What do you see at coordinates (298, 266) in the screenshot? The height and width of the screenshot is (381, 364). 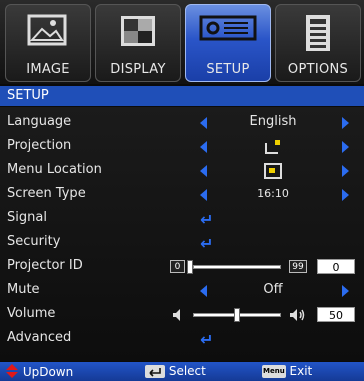 I see `projector-id-max: 99` at bounding box center [298, 266].